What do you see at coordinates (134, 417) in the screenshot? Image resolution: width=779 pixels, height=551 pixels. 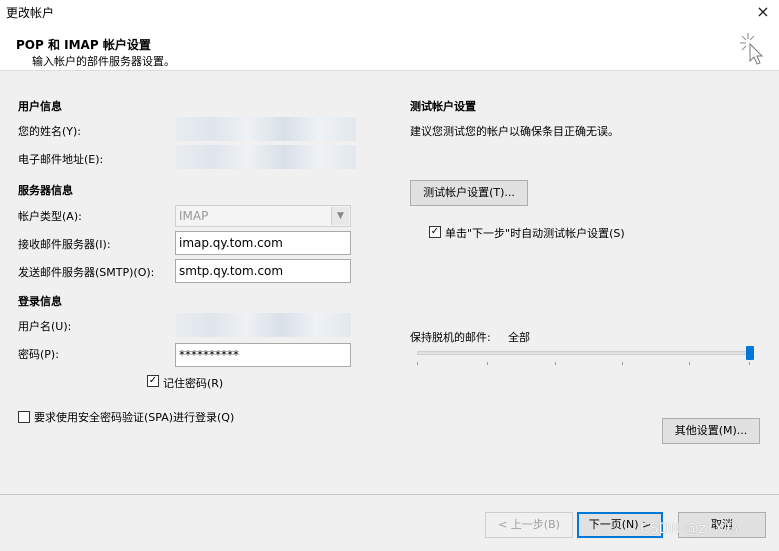 I see `spa-label: 要求使用安全密码验证(SPA)进行登录(Q)` at bounding box center [134, 417].